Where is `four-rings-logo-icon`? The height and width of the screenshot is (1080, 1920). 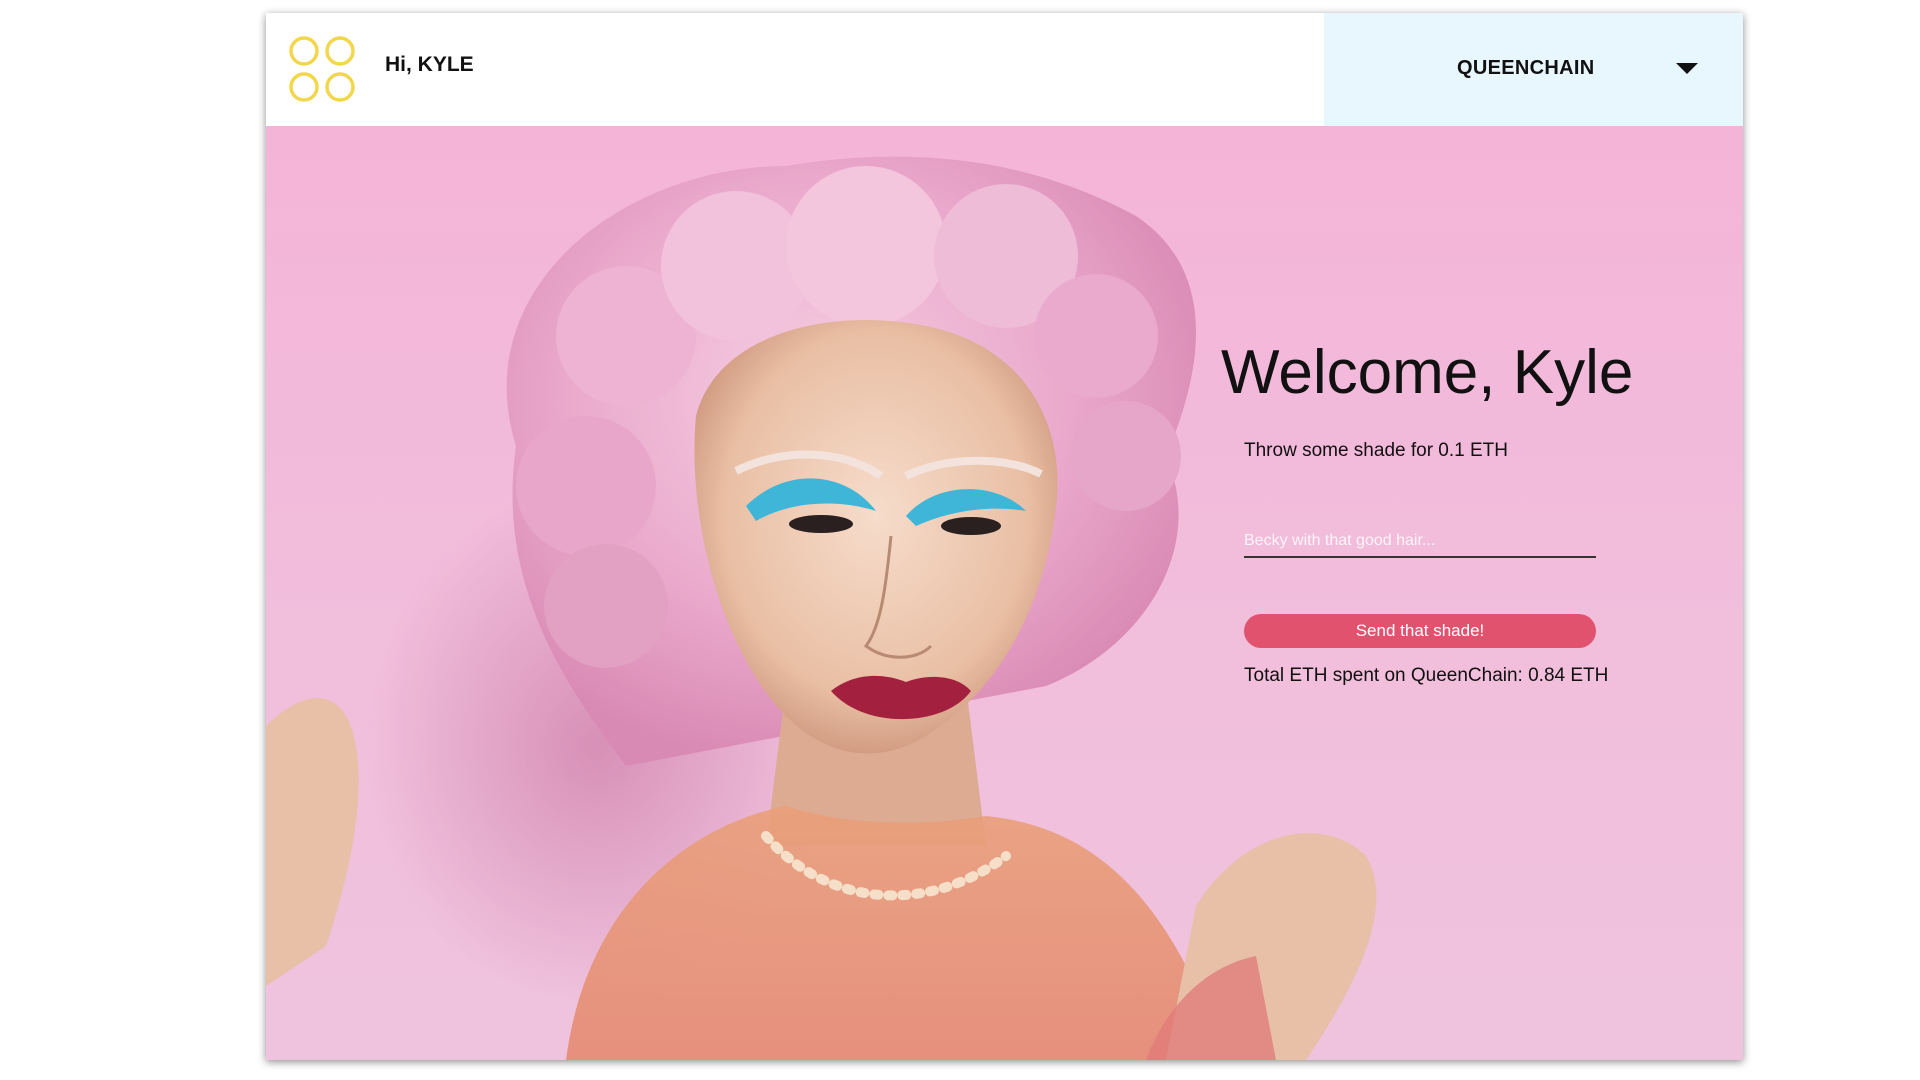
four-rings-logo-icon is located at coordinates (322, 69).